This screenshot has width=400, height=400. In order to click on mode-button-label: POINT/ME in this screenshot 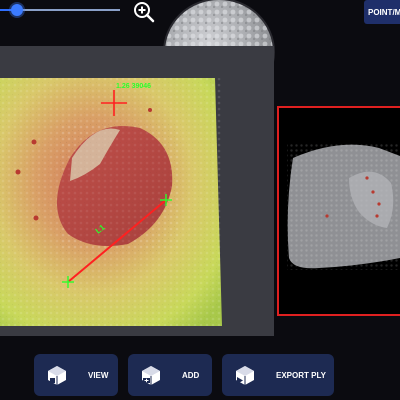, I will do `click(384, 12)`.